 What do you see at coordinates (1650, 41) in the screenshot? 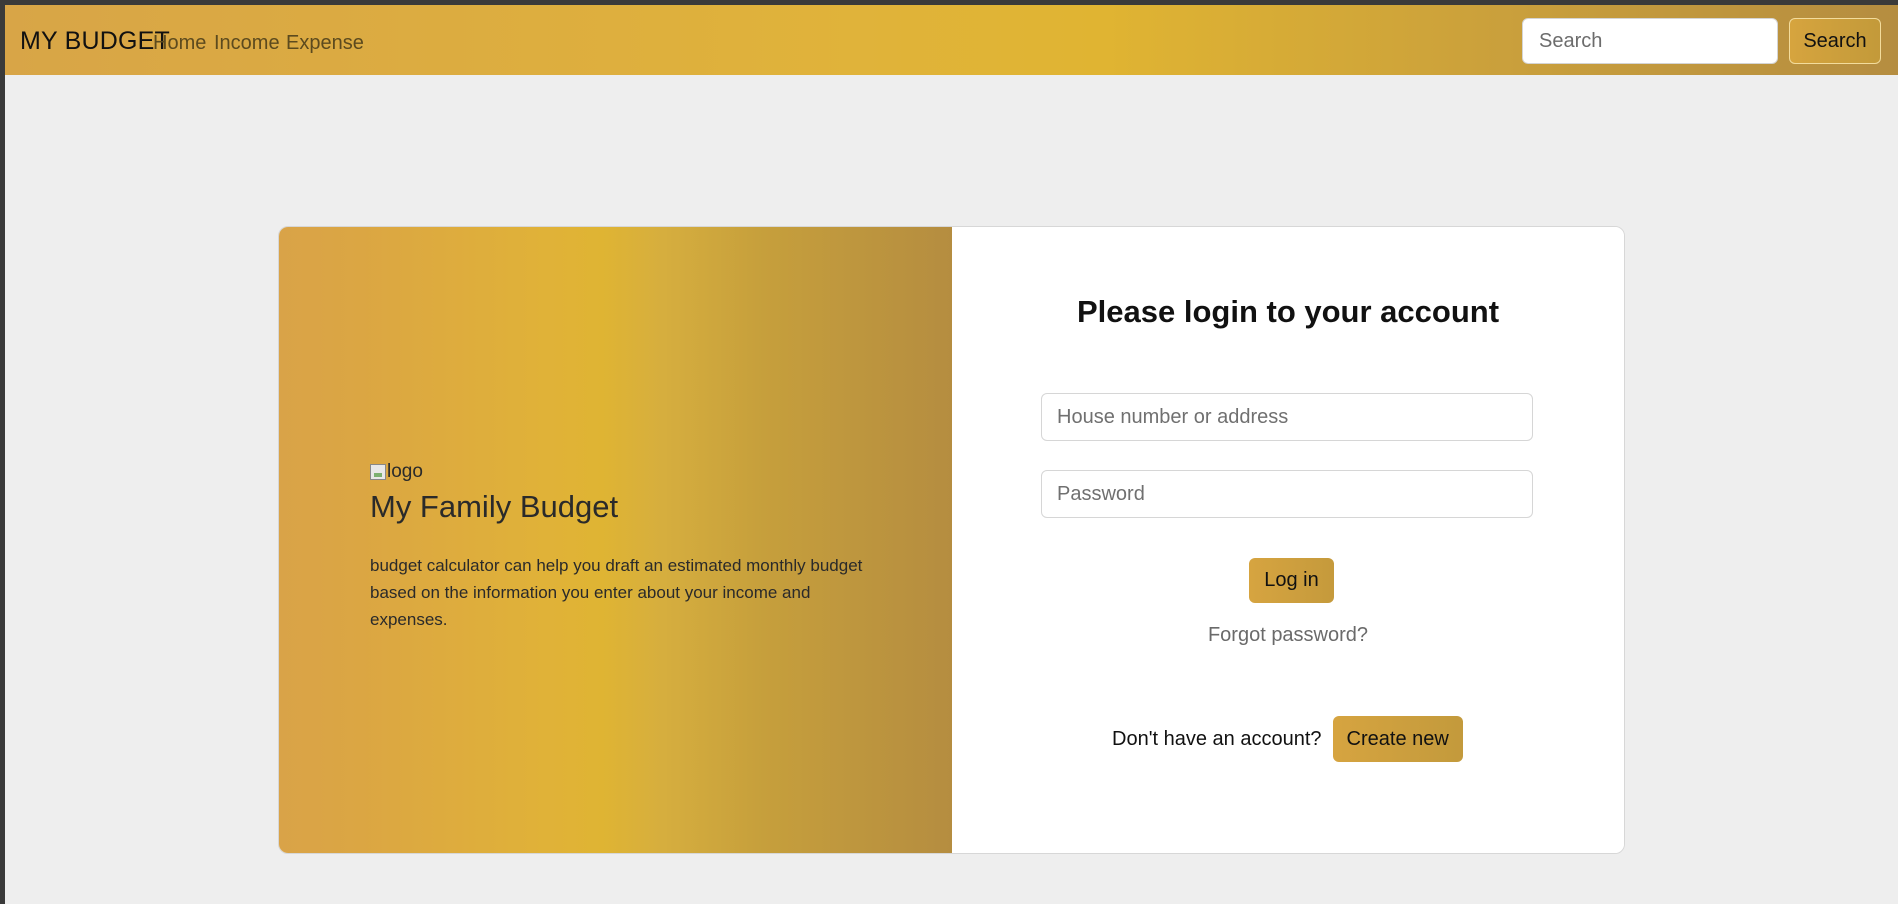
I see `search-input` at bounding box center [1650, 41].